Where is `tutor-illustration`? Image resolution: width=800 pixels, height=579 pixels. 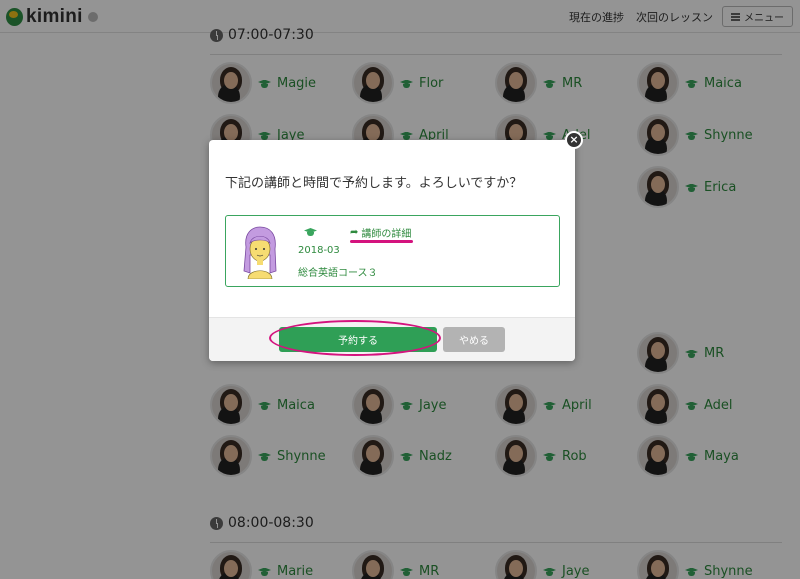
tutor-illustration is located at coordinates (260, 252).